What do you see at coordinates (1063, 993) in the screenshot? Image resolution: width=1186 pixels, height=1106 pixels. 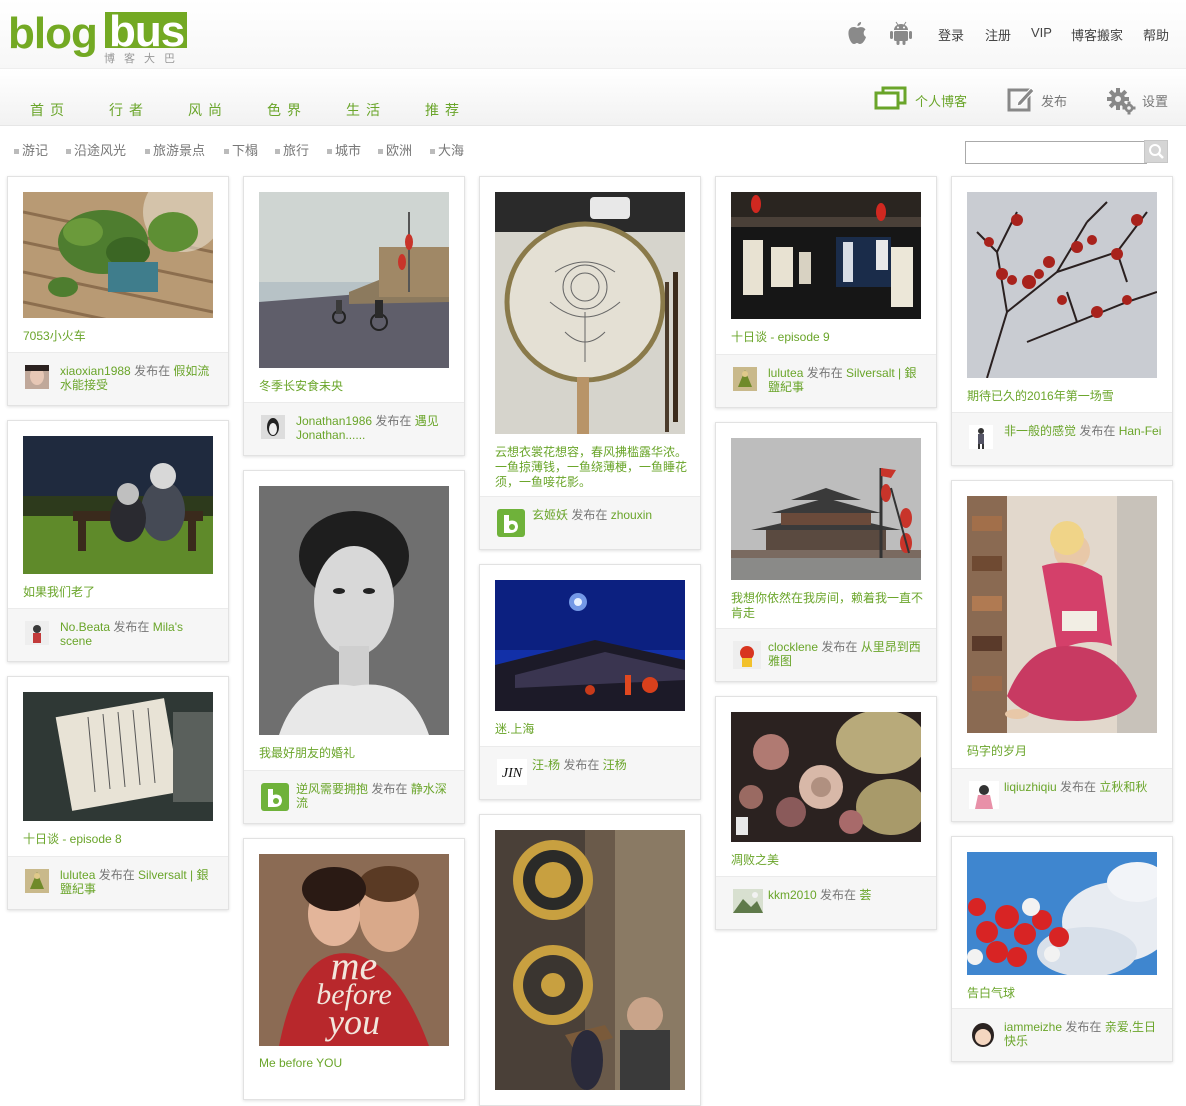 I see `post-title: 告白气球` at bounding box center [1063, 993].